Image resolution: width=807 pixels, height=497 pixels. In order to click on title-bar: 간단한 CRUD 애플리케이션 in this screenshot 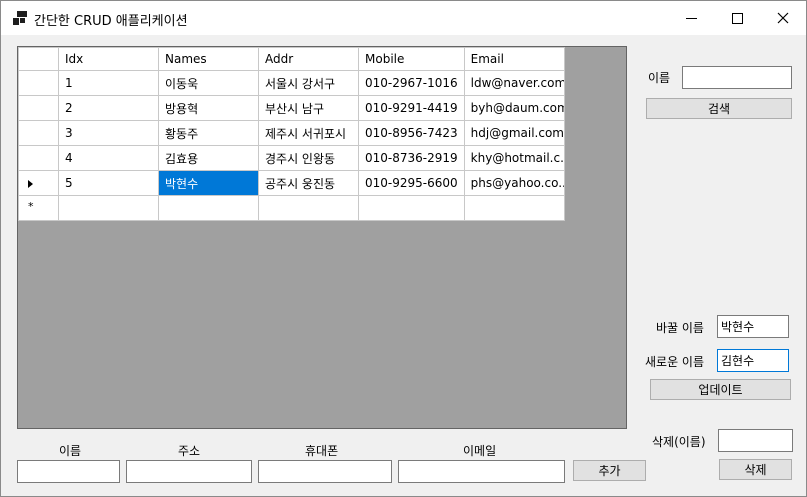, I will do `click(403, 18)`.